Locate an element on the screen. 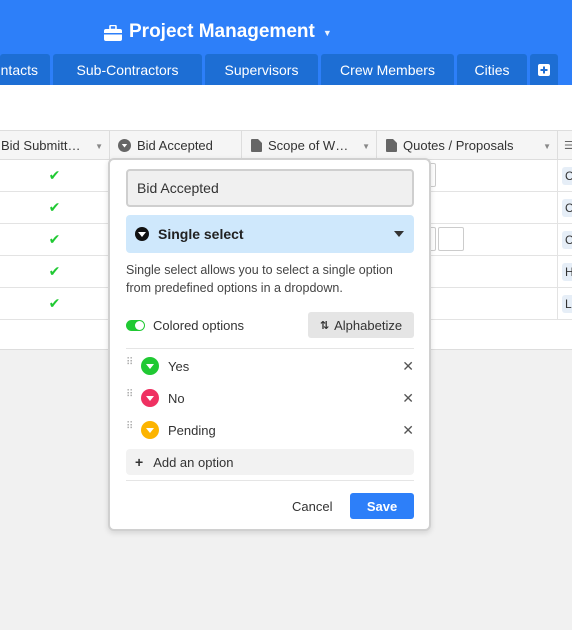  base-title-text: Project Management is located at coordinates (222, 31).